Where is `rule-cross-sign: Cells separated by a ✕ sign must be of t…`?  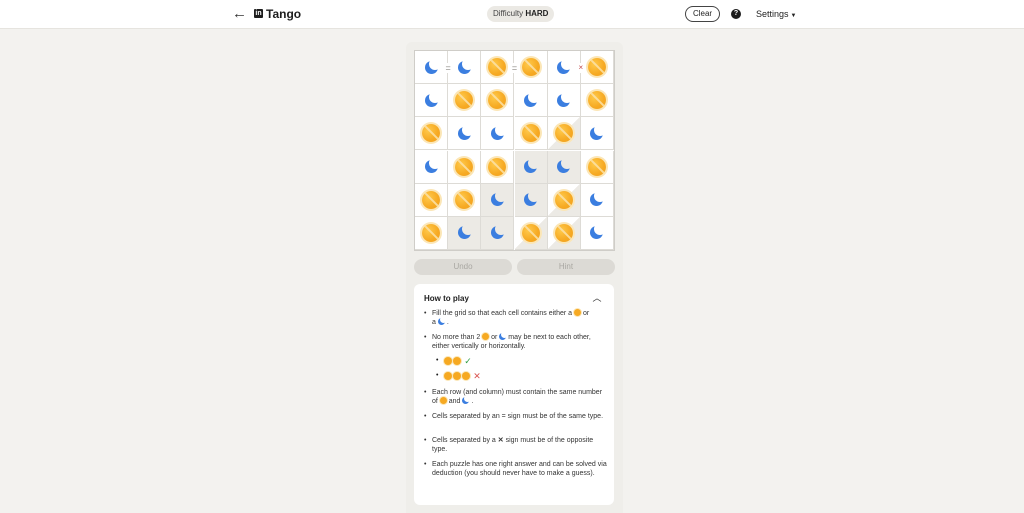
rule-cross-sign: Cells separated by a ✕ sign must be of t… is located at coordinates (516, 445).